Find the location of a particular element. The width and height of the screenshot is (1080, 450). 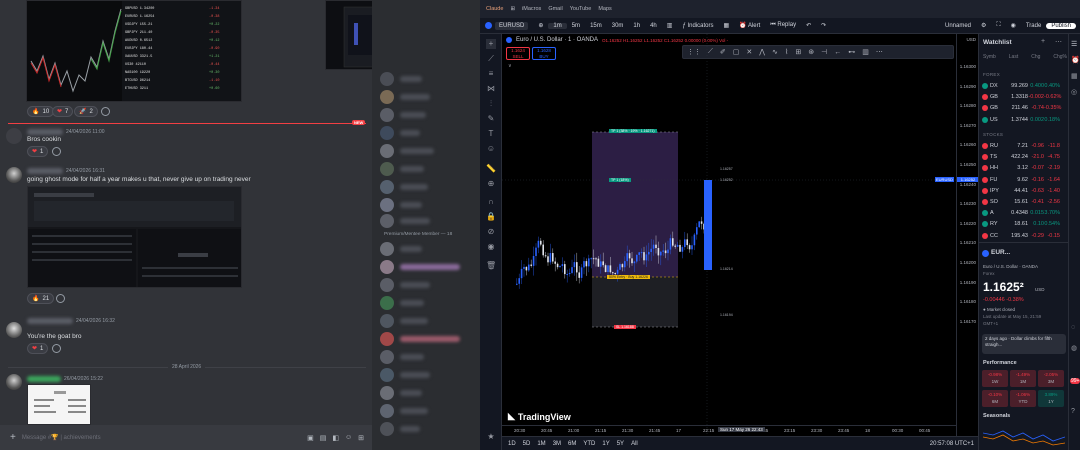

message-input: Message #🏆 | achievements is located at coordinates (161, 437).